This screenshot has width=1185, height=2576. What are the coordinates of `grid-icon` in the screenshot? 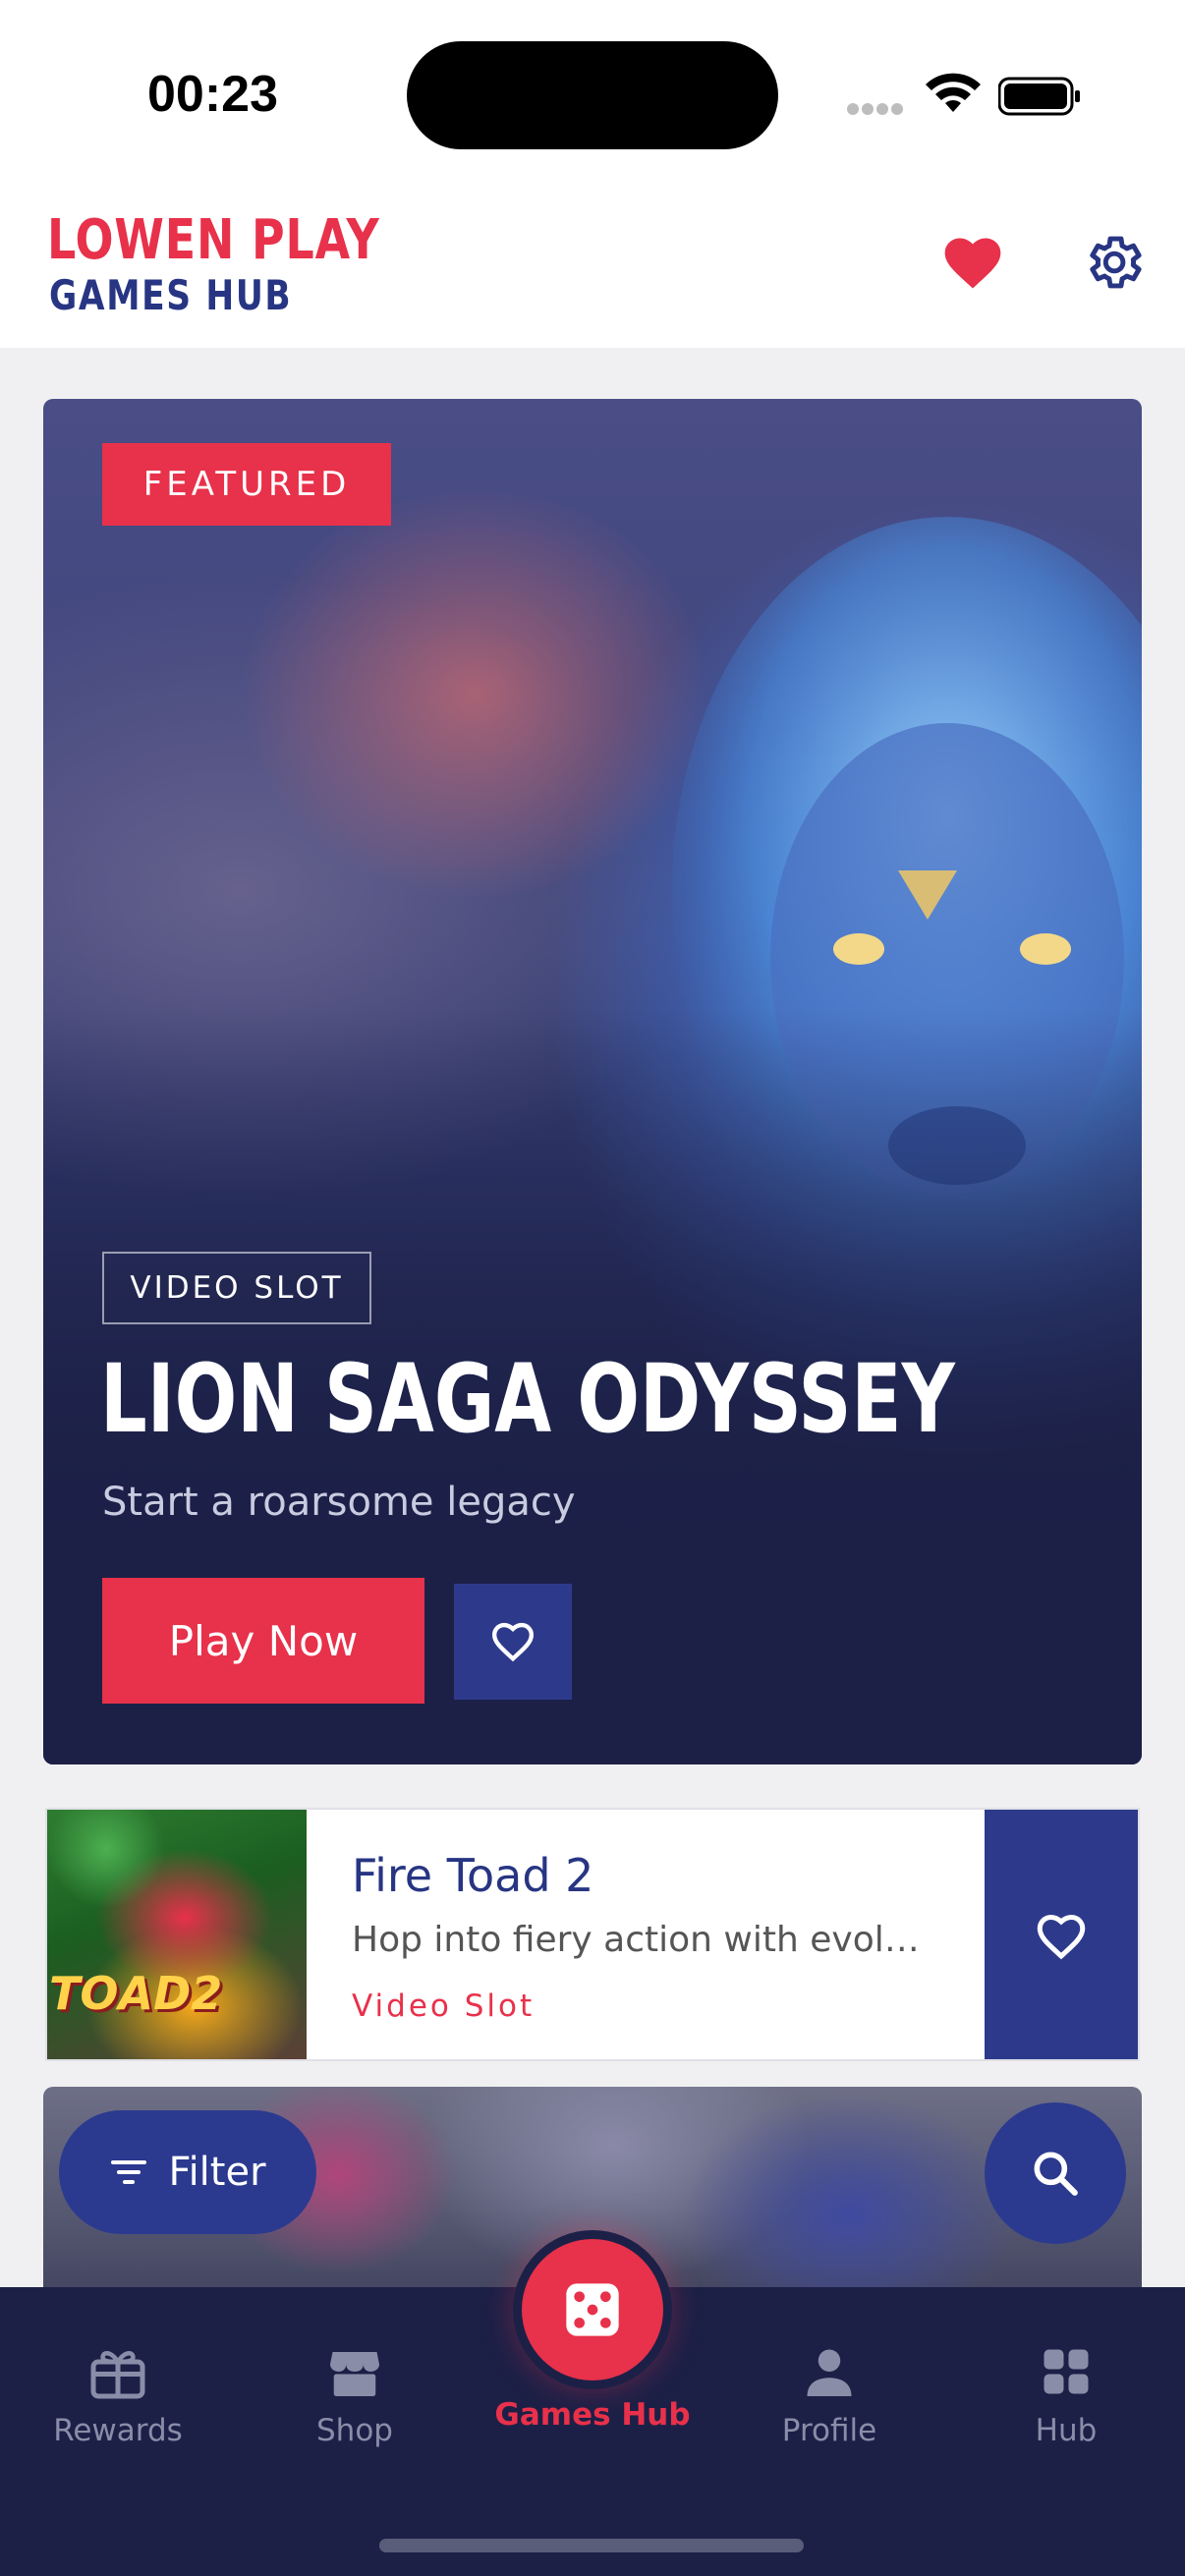 It's located at (1067, 2371).